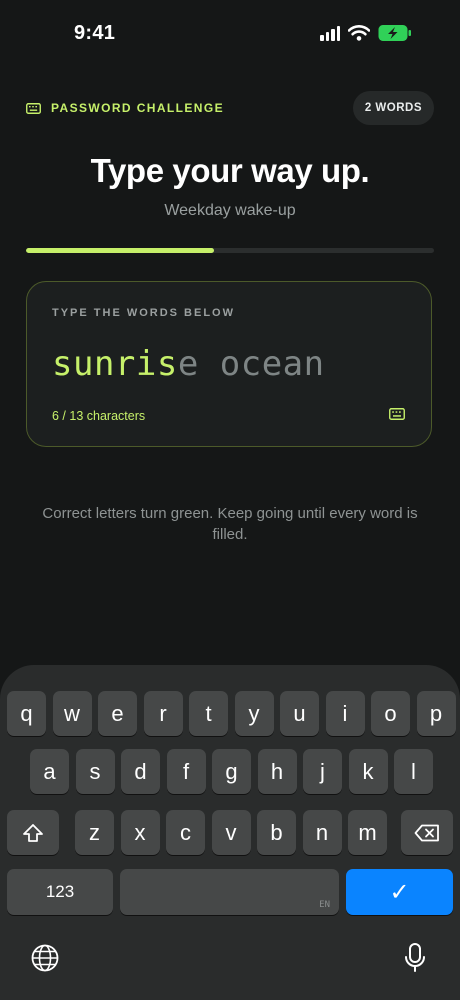 Image resolution: width=460 pixels, height=1000 pixels. What do you see at coordinates (230, 32) in the screenshot?
I see `status-bar: 9:41` at bounding box center [230, 32].